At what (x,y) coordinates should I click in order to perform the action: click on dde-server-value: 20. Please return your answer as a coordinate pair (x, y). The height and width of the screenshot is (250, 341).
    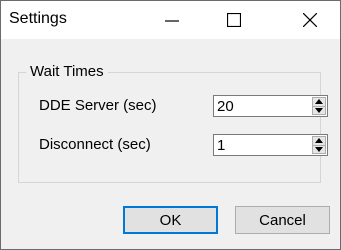
    Looking at the image, I should click on (225, 106).